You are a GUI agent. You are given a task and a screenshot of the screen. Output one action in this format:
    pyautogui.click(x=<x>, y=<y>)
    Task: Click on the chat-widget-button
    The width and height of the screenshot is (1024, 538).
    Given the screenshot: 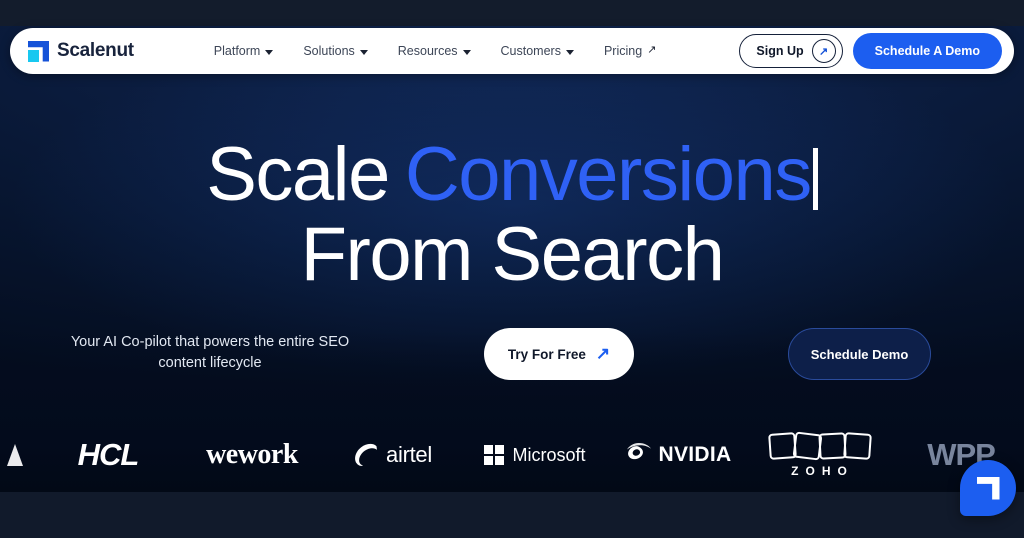 What is the action you would take?
    pyautogui.click(x=988, y=488)
    